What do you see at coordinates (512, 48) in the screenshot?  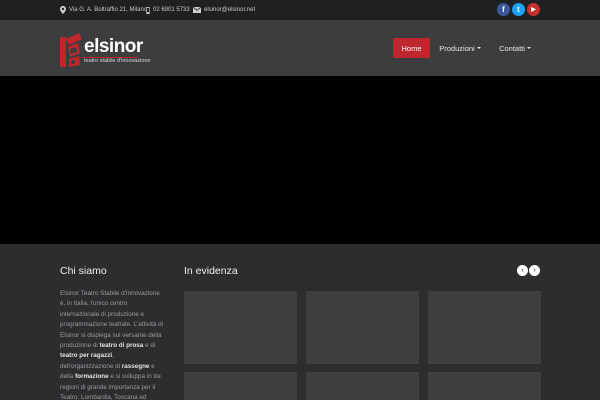 I see `nav-contatti-label: Contatti` at bounding box center [512, 48].